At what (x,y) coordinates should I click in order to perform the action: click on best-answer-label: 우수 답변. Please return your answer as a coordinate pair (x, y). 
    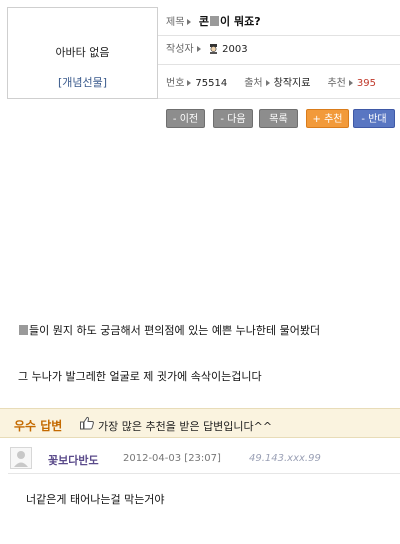
    Looking at the image, I should click on (38, 426).